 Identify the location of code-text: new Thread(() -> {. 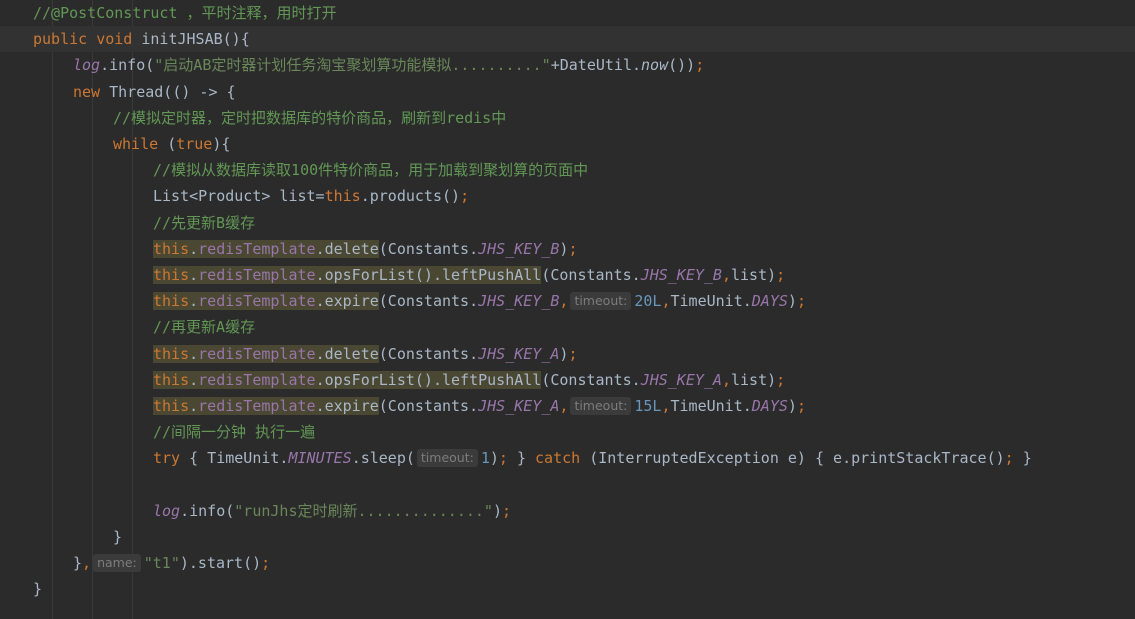
(154, 92).